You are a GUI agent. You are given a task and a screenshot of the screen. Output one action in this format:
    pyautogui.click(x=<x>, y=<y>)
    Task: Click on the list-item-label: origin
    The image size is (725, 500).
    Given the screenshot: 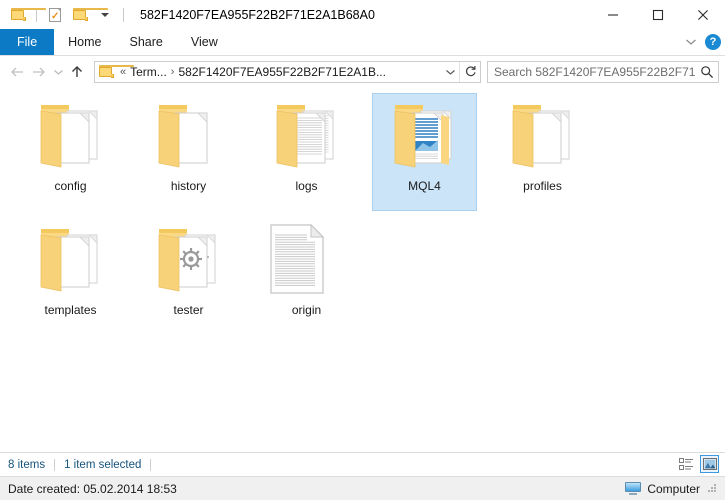 What is the action you would take?
    pyautogui.click(x=306, y=310)
    